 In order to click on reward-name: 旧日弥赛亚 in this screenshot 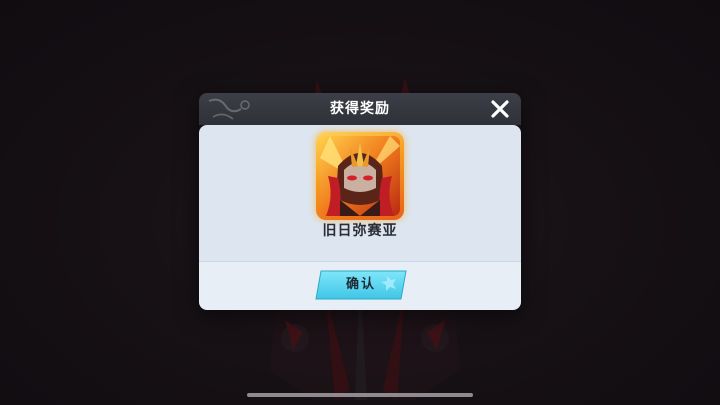, I will do `click(360, 231)`.